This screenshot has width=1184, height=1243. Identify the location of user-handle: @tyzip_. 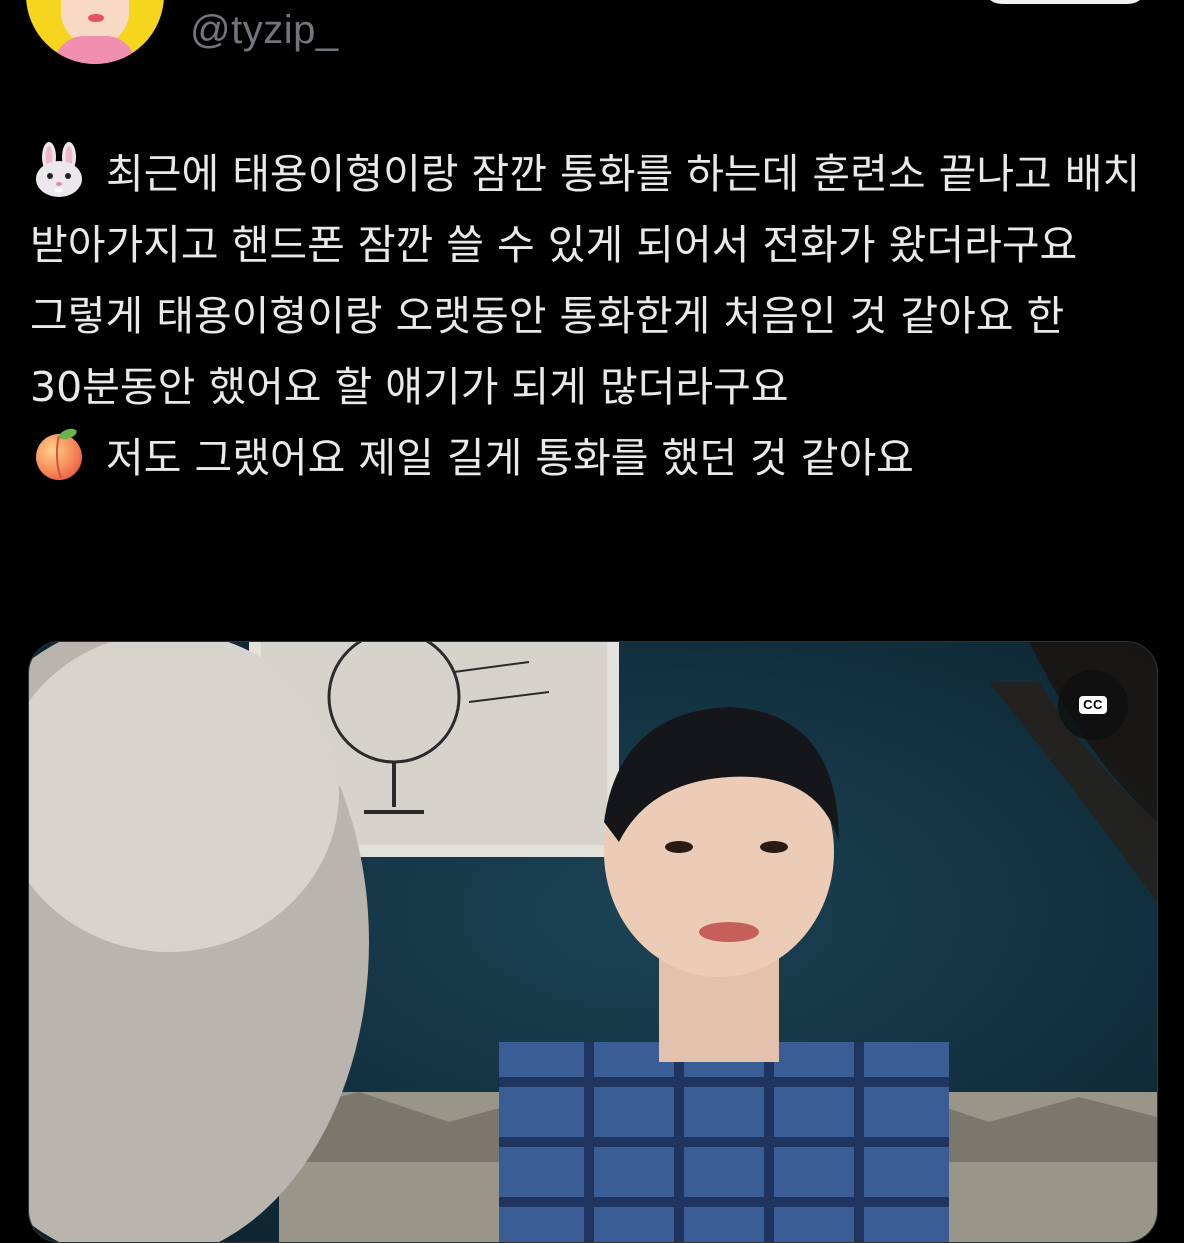
(264, 30).